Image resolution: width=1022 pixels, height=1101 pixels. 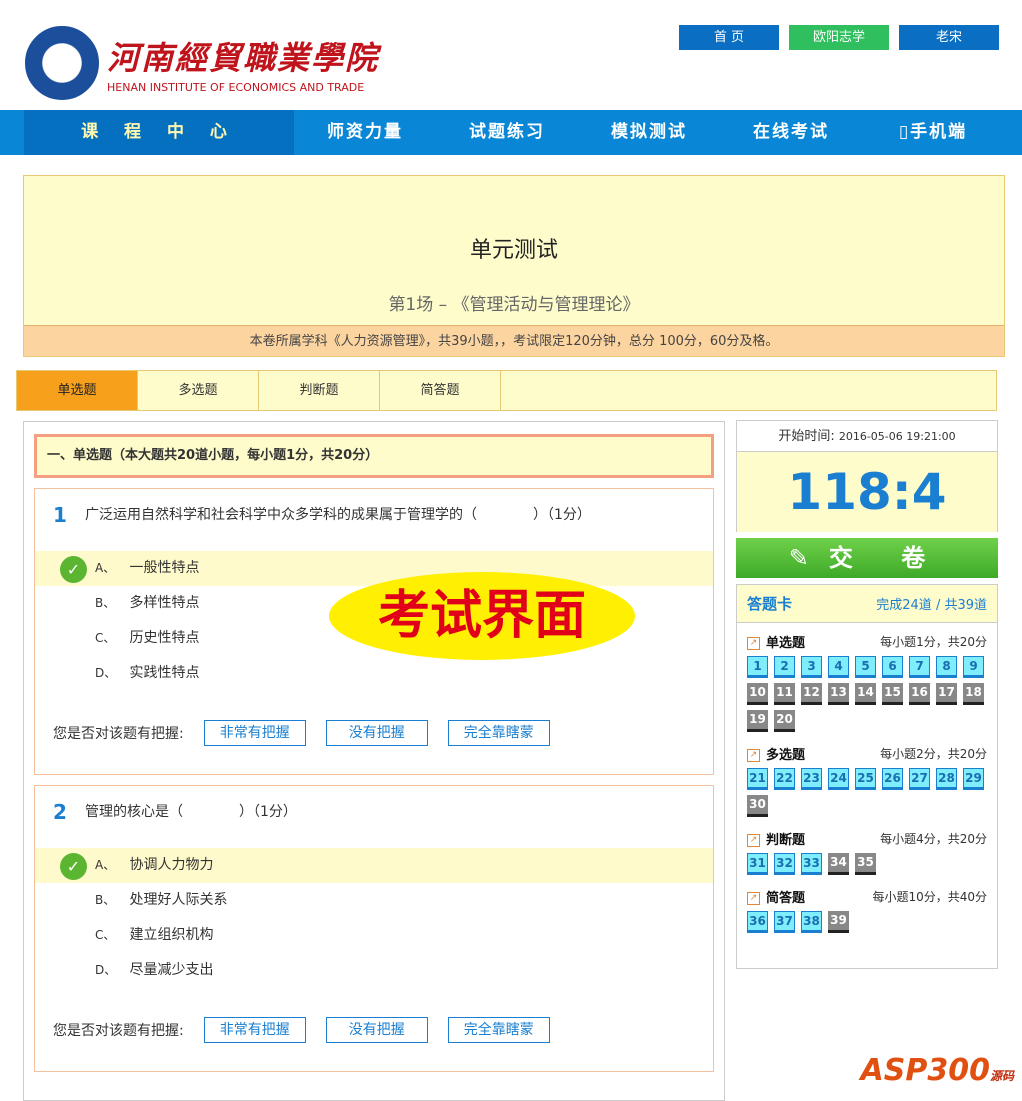 What do you see at coordinates (374, 673) in the screenshot?
I see `answer-option: D、 实践性特点` at bounding box center [374, 673].